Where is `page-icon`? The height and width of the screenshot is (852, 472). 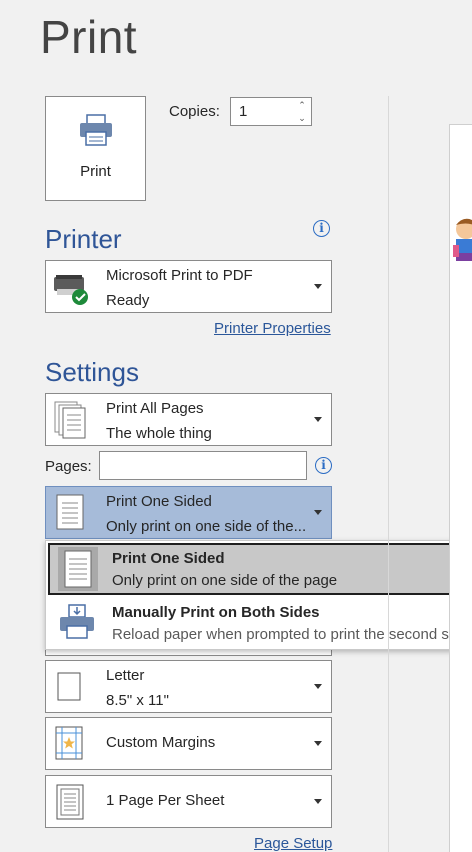 page-icon is located at coordinates (69, 686).